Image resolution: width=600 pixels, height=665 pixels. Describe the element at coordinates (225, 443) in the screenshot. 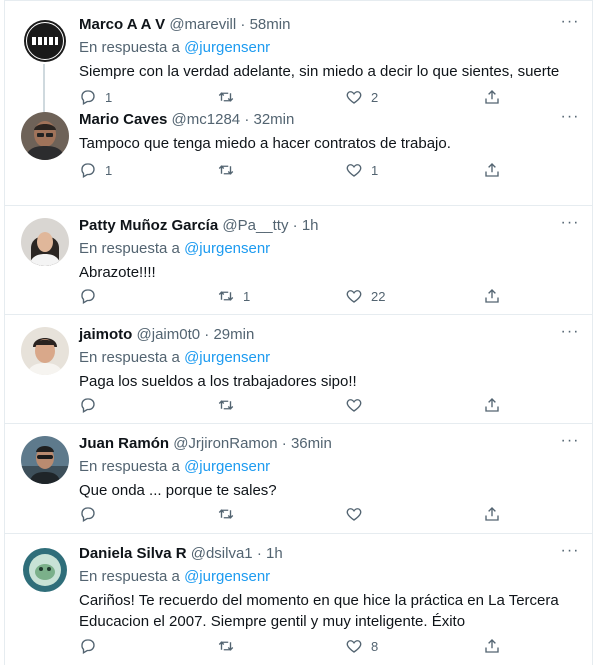

I see `author-handle: @JrjironRamon` at that location.